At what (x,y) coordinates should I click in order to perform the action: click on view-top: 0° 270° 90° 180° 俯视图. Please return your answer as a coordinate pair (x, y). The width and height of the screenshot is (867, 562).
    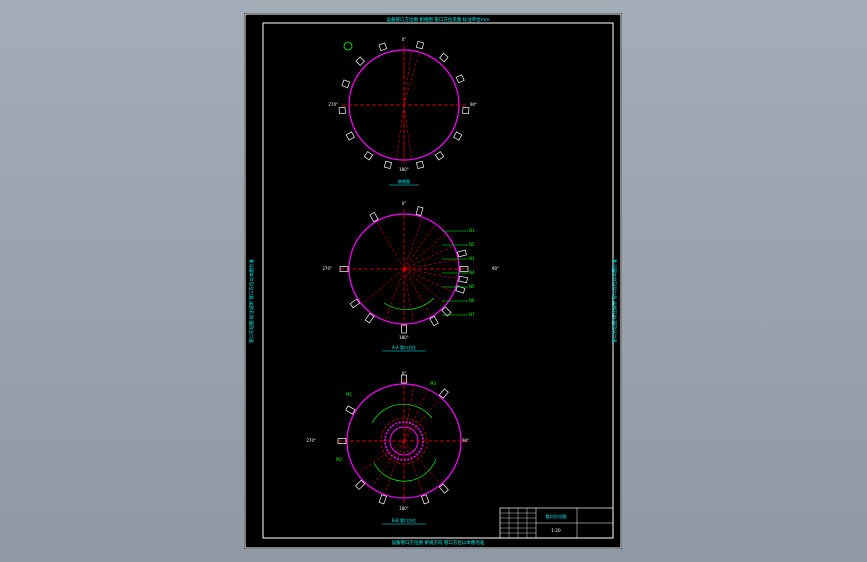
    Looking at the image, I should click on (402, 111).